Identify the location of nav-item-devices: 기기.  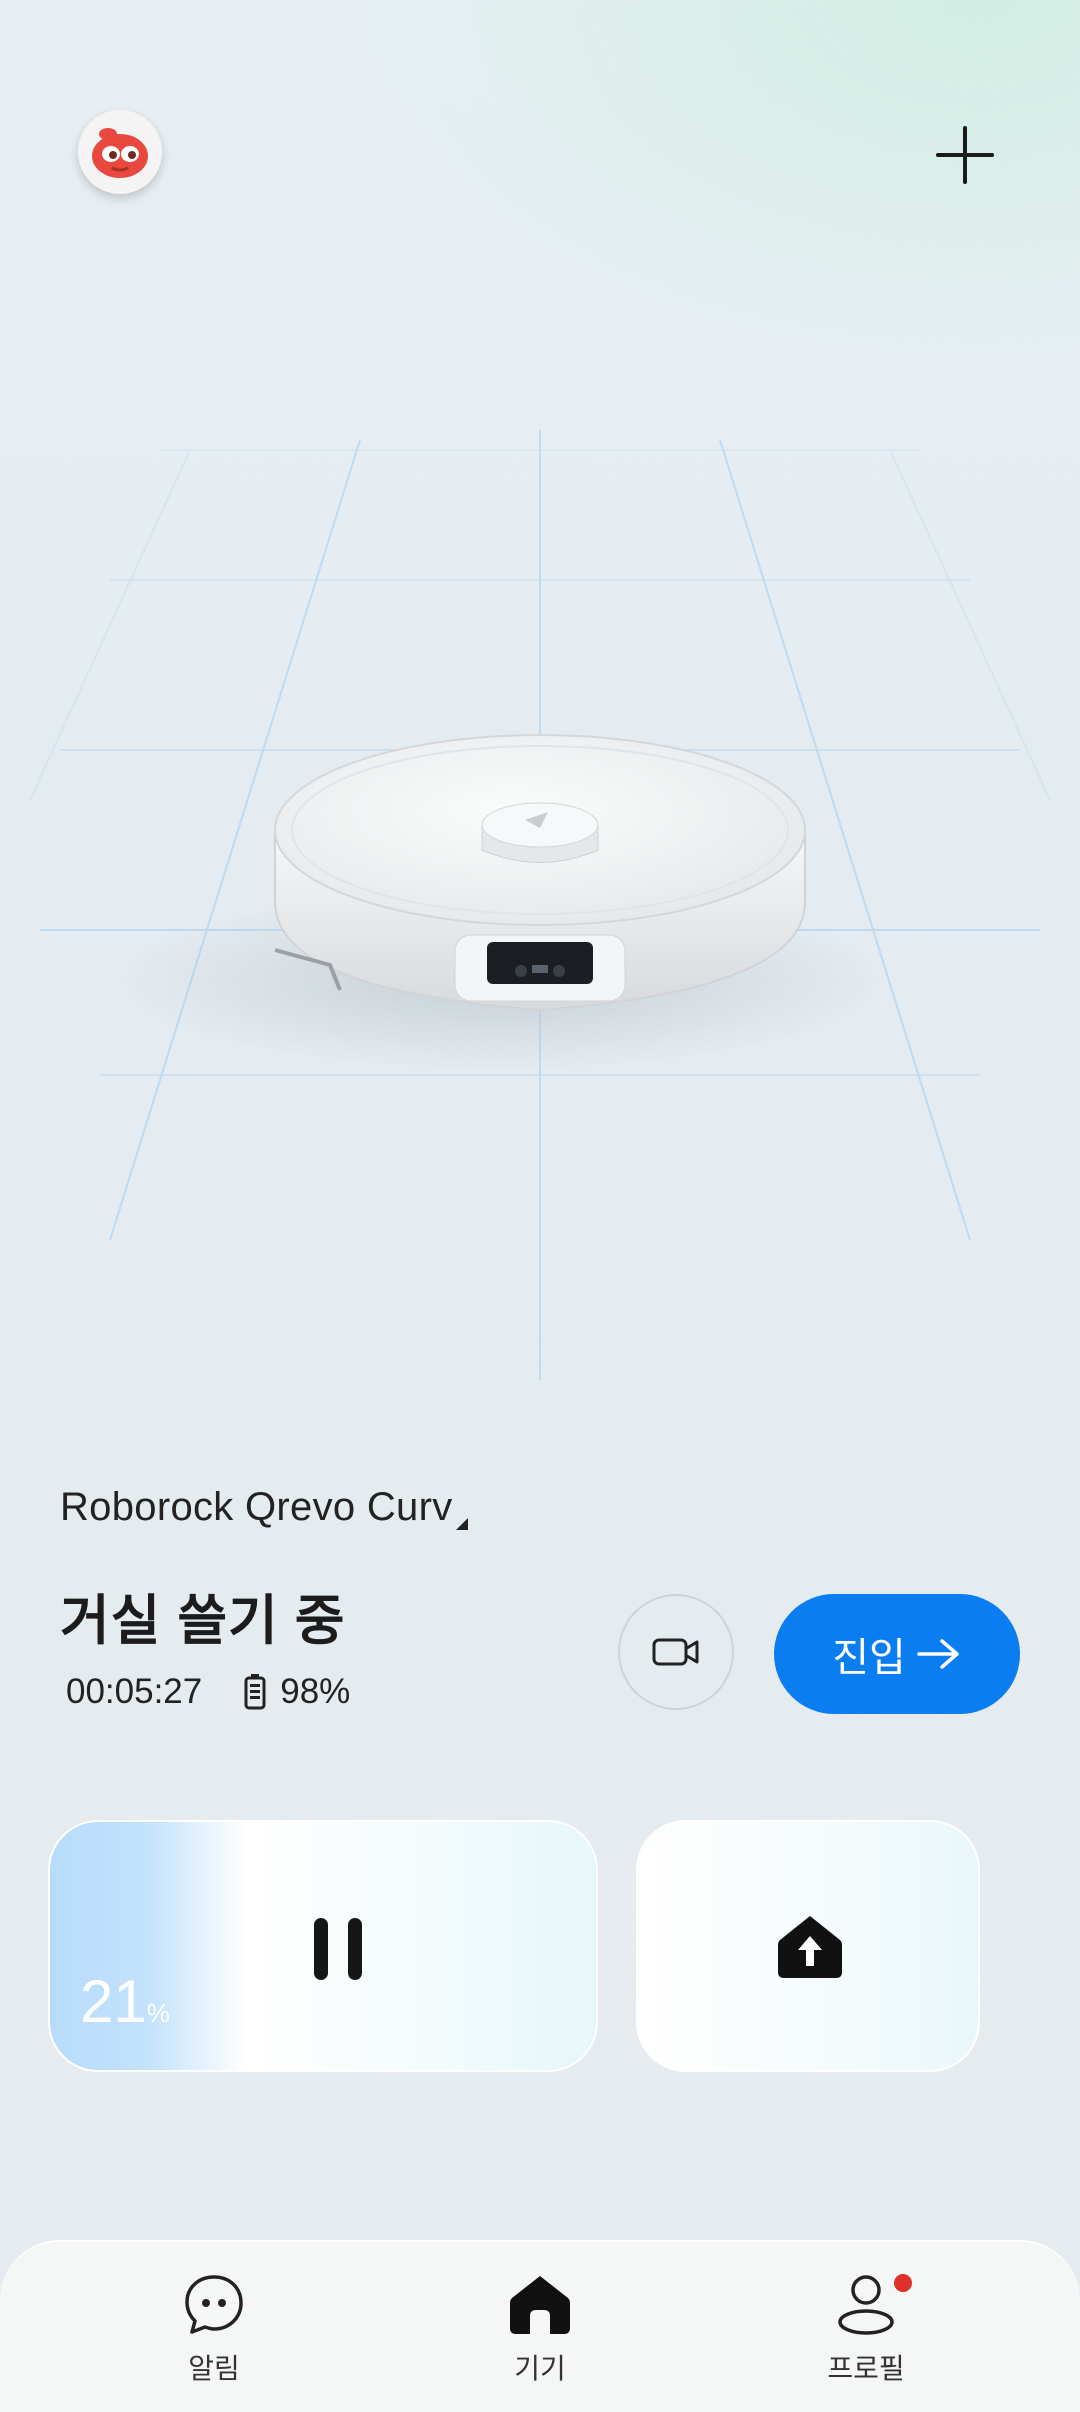
(540, 2329).